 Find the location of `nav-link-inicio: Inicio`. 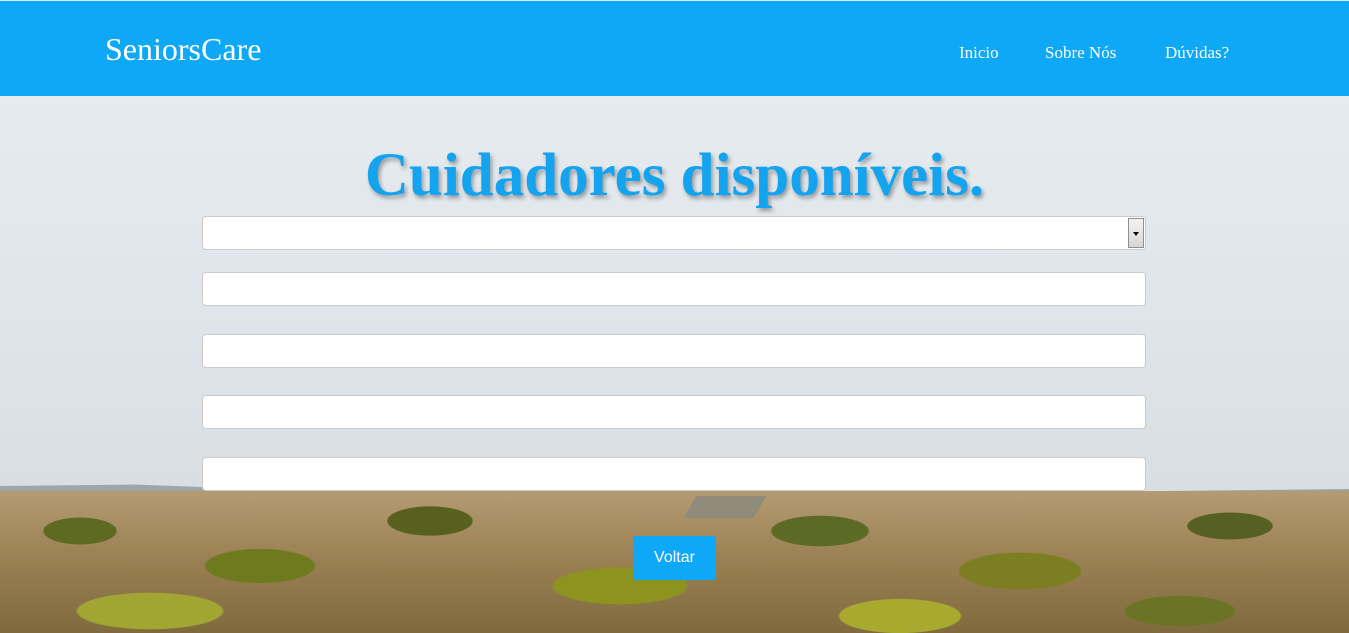

nav-link-inicio: Inicio is located at coordinates (979, 53).